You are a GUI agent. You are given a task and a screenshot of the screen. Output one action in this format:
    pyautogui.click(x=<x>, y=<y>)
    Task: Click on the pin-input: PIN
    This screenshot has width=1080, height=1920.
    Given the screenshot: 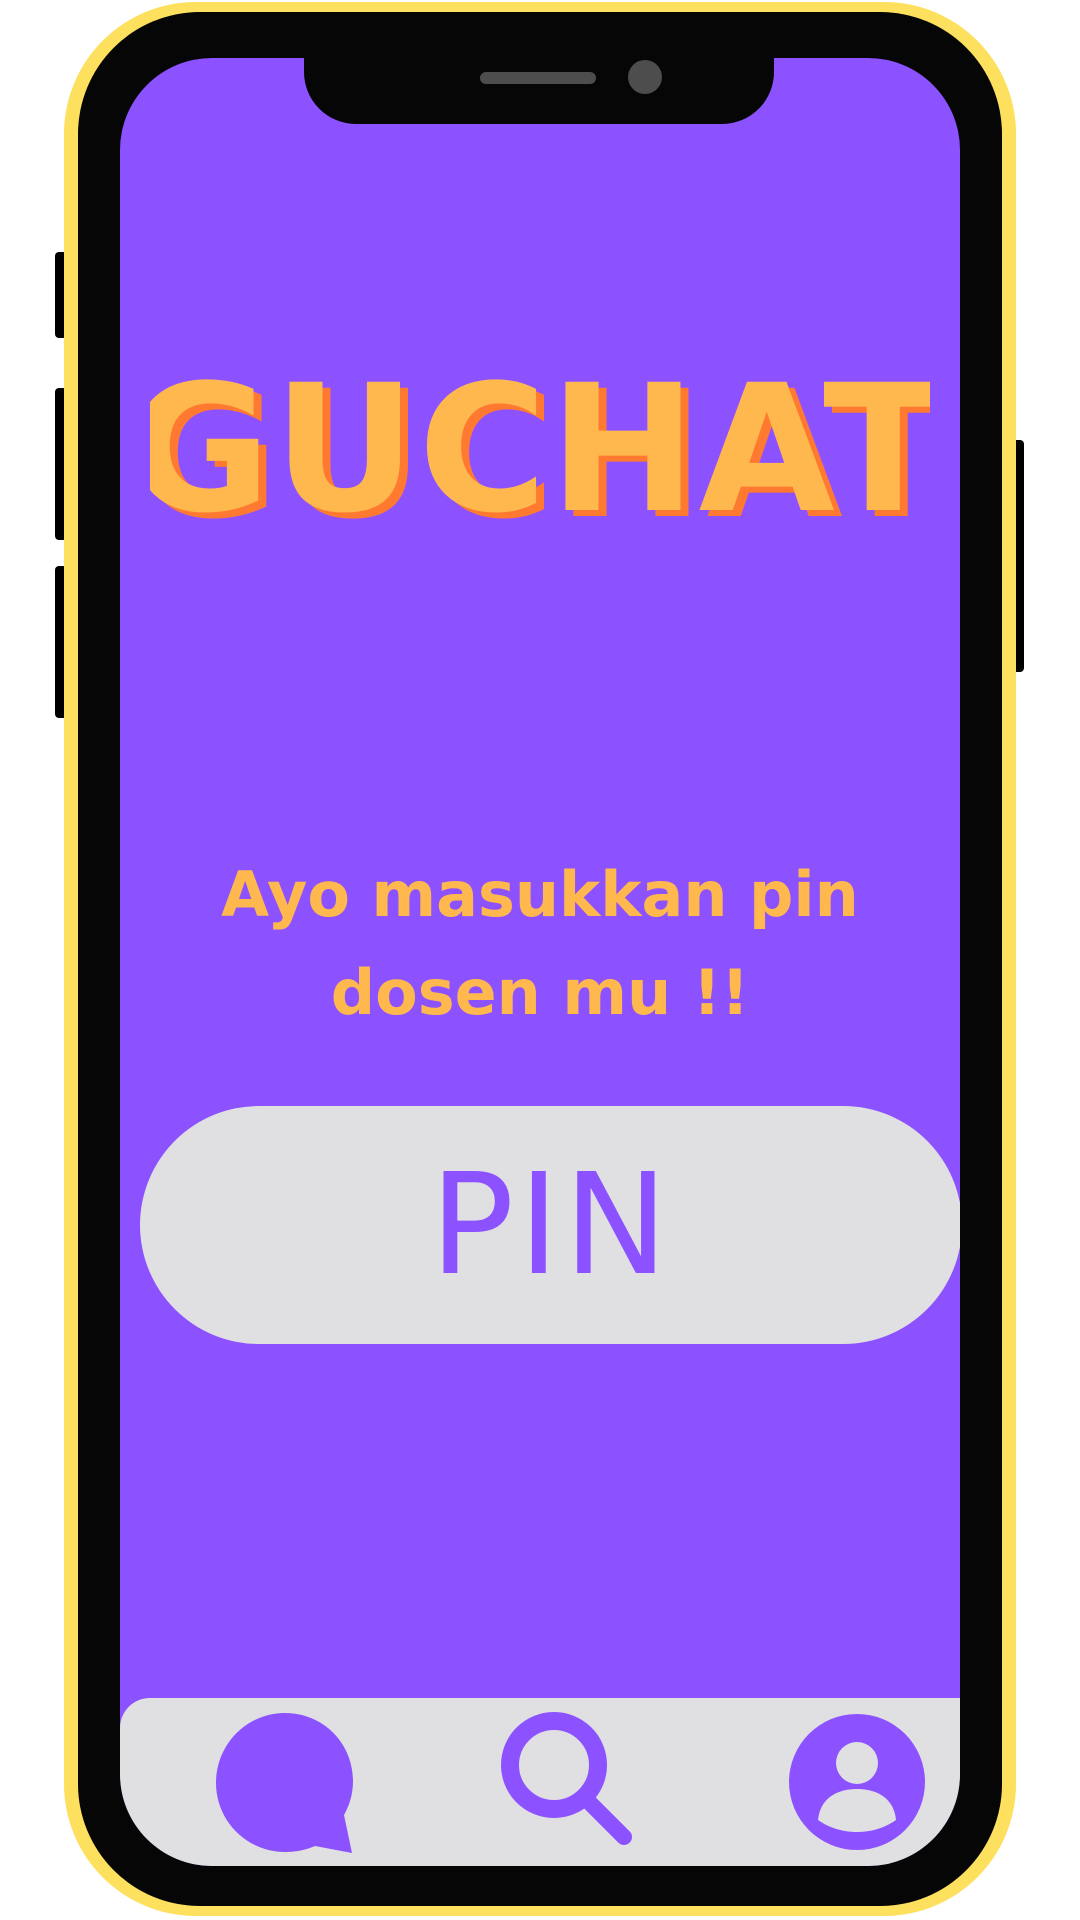 What is the action you would take?
    pyautogui.click(x=550, y=1225)
    